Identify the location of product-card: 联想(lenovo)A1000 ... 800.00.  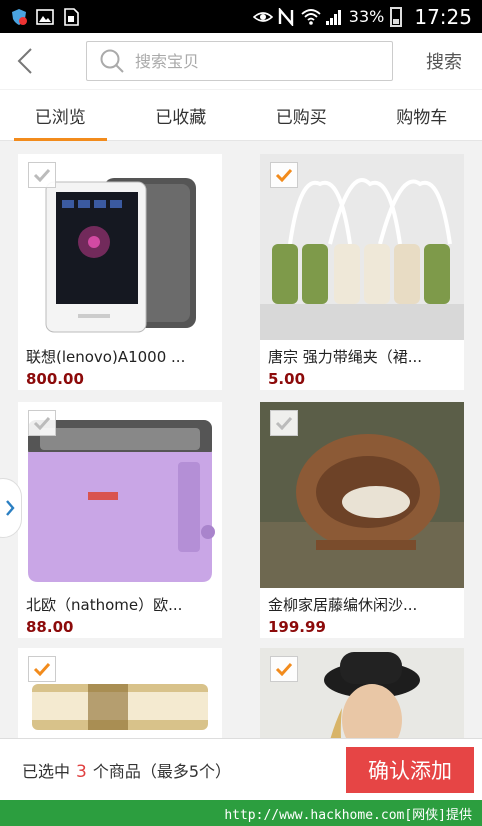
(120, 272).